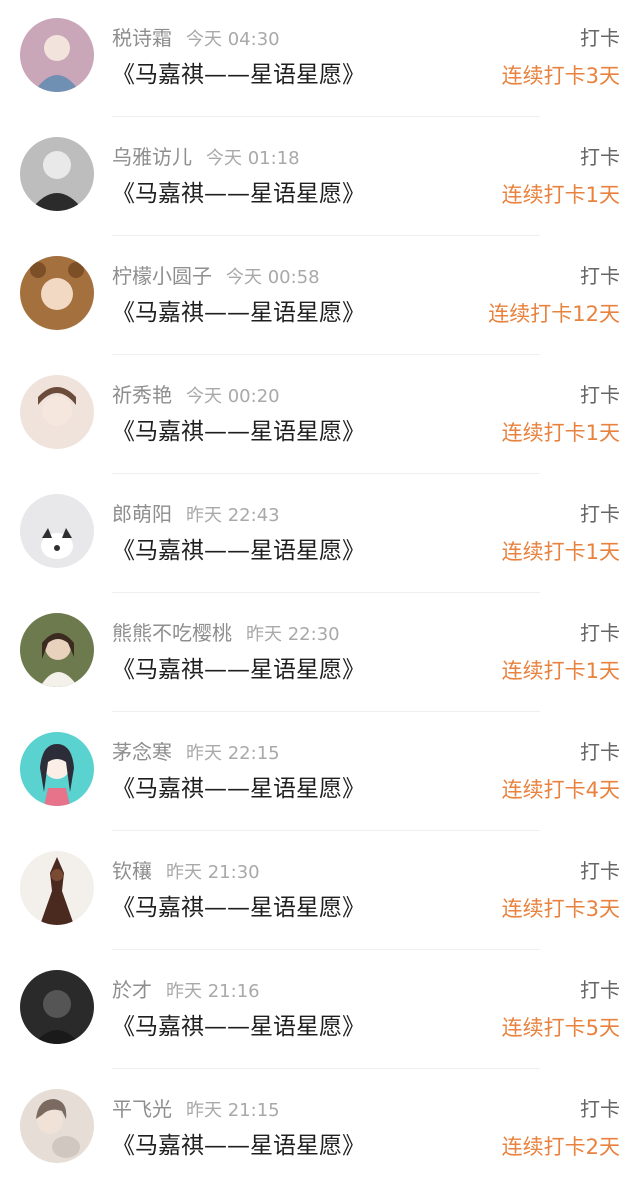 The width and height of the screenshot is (640, 1192). Describe the element at coordinates (162, 276) in the screenshot. I see `username: 柠檬小圆子` at that location.